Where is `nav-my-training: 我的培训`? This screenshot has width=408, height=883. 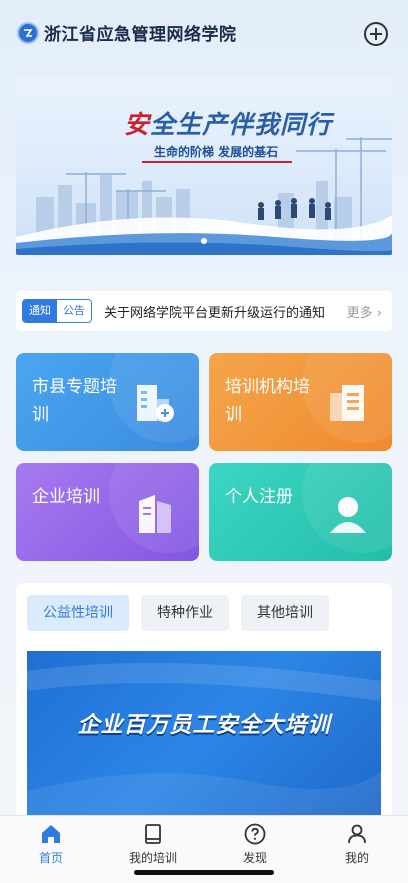 nav-my-training: 我的培训 is located at coordinates (153, 844).